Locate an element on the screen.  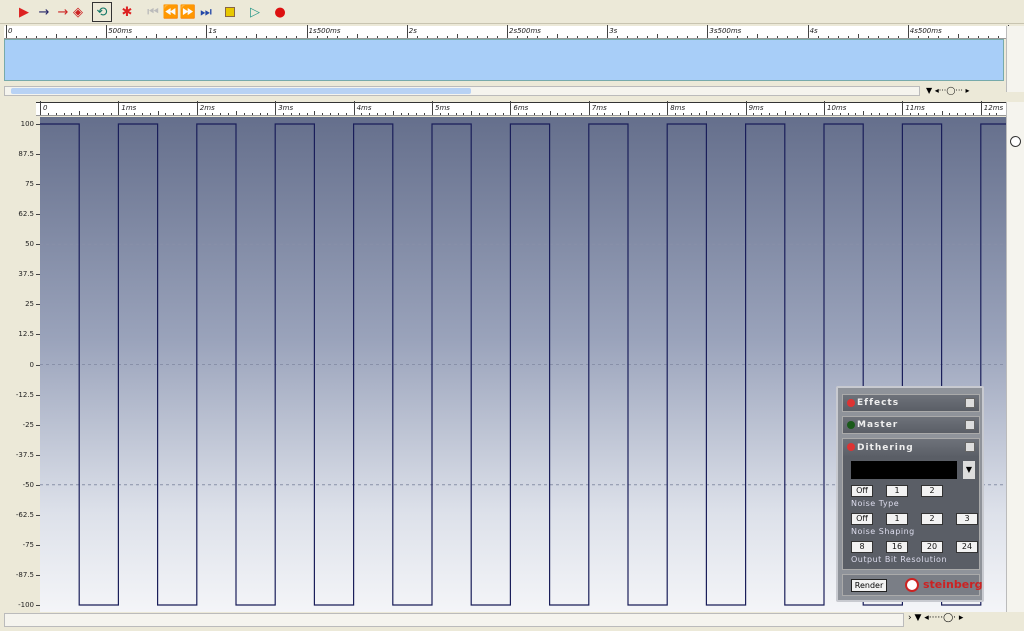
skip-start-icon: ⏮ is located at coordinates (153, 12).